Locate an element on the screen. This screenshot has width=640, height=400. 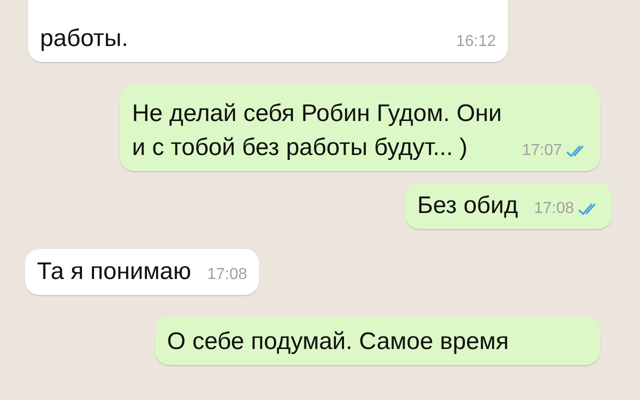
message-text: О себе подумай. Самое время is located at coordinates (338, 342).